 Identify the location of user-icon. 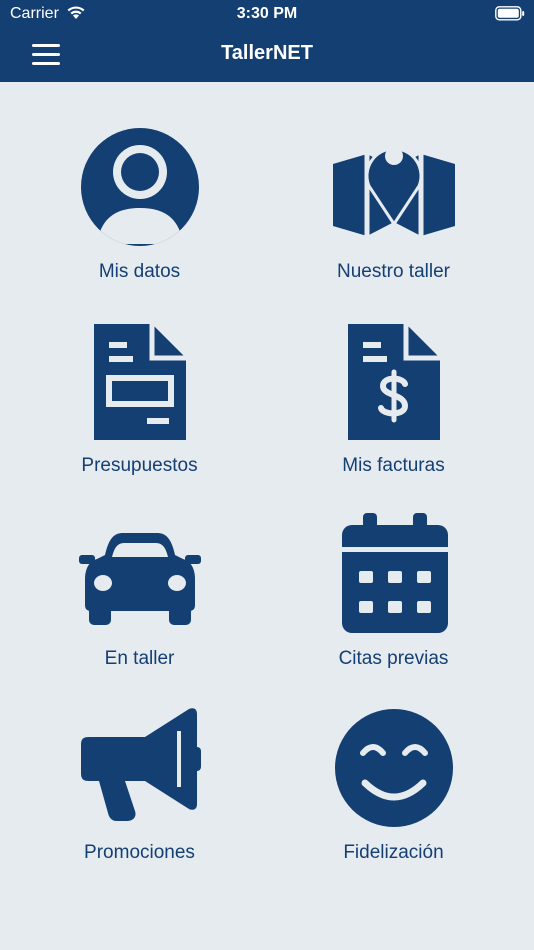
(140, 187).